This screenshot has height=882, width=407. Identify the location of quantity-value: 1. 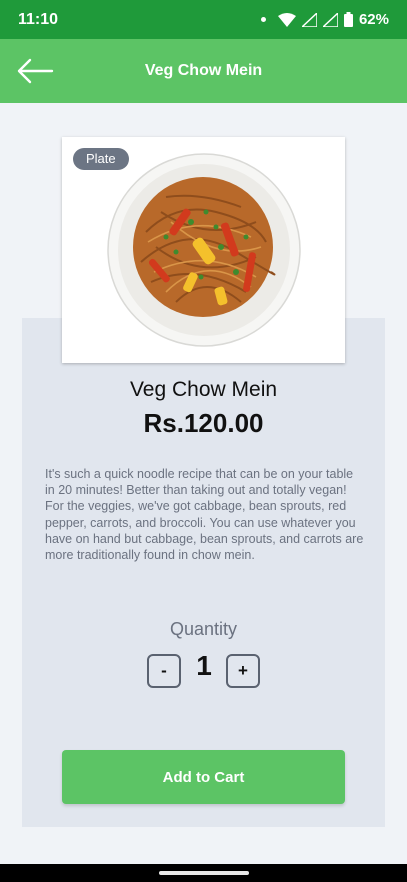
(204, 665).